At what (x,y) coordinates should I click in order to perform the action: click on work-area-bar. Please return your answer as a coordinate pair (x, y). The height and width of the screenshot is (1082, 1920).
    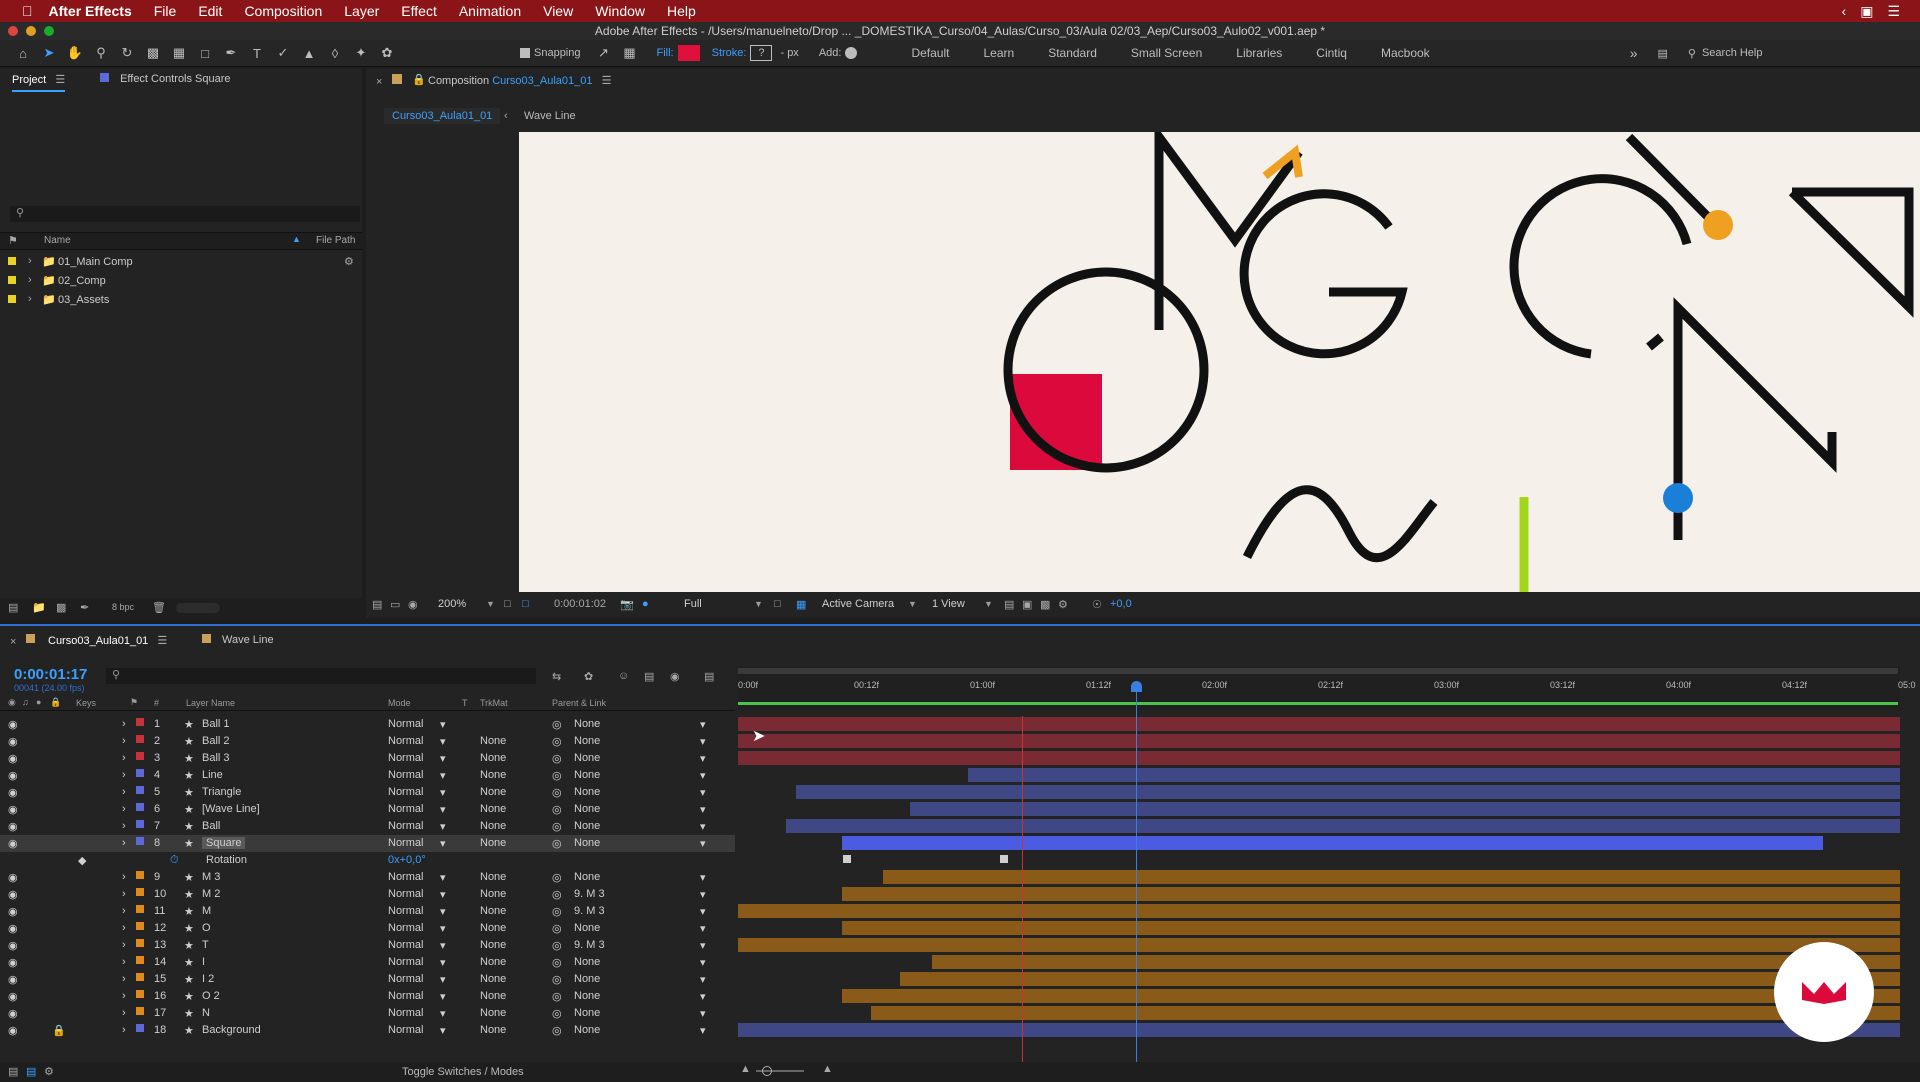
    Looking at the image, I should click on (1318, 671).